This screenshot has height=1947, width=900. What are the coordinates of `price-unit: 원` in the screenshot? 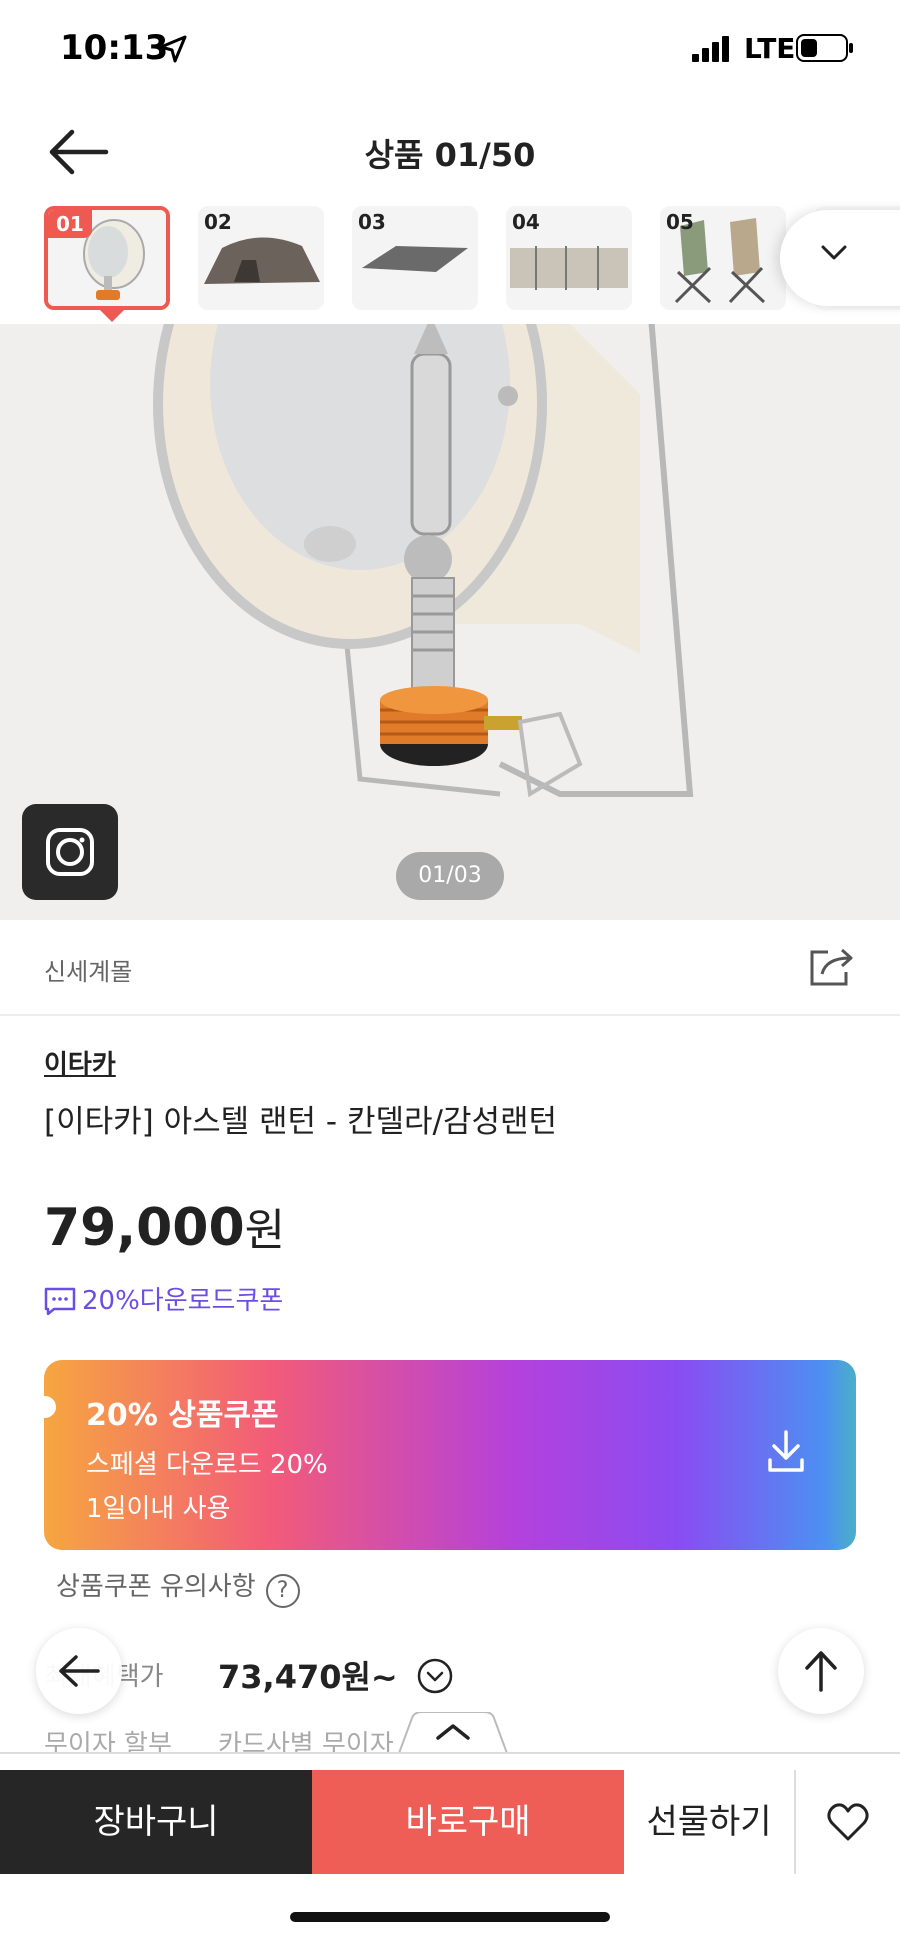 It's located at (265, 1230).